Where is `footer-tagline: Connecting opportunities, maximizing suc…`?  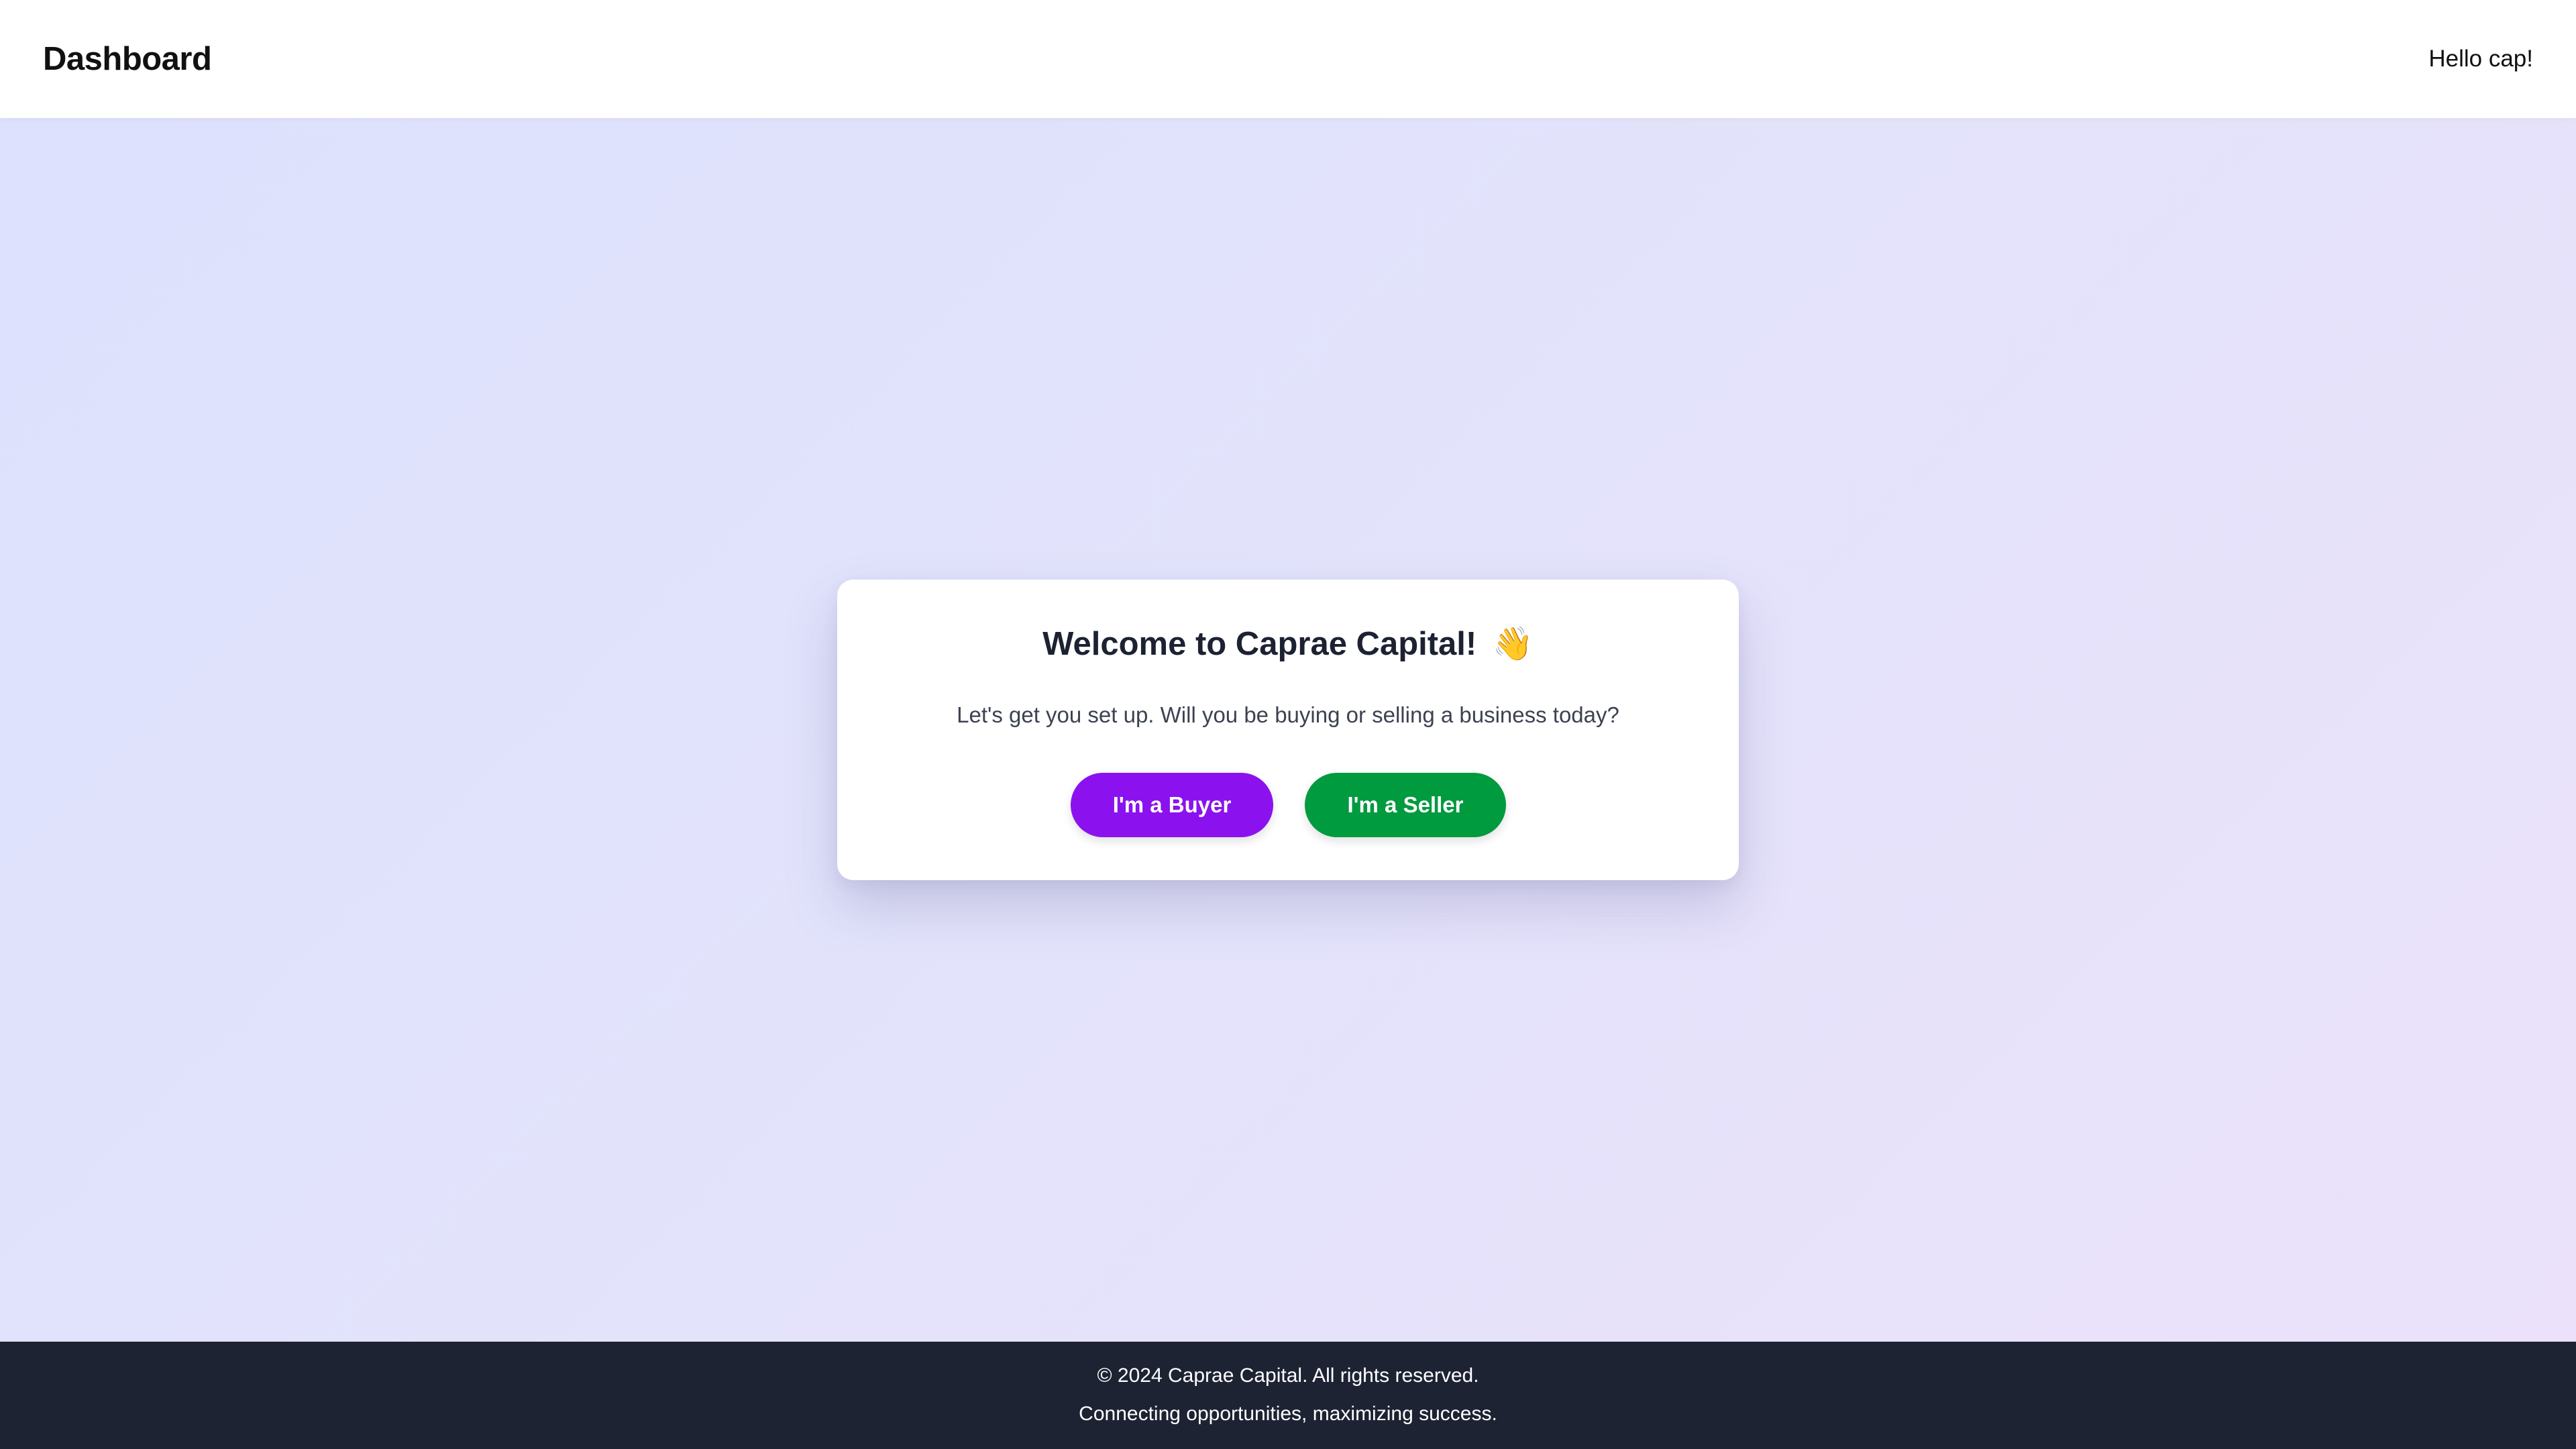 footer-tagline: Connecting opportunities, maximizing suc… is located at coordinates (1288, 1414).